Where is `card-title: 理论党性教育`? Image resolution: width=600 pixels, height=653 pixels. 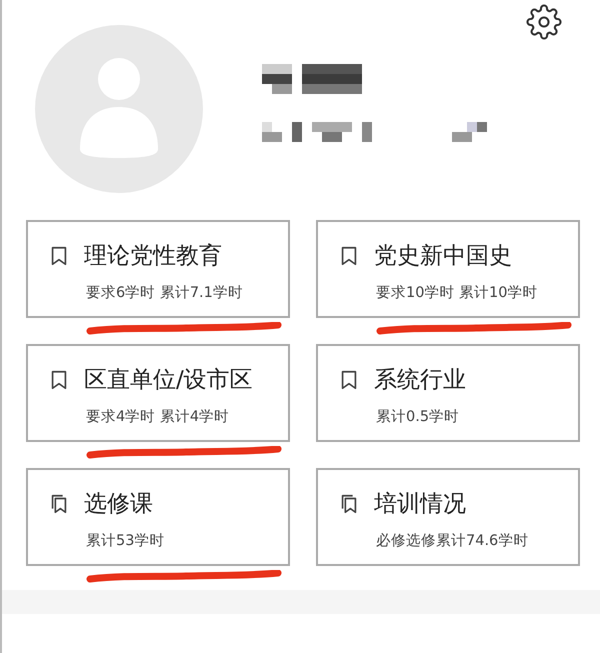
card-title: 理论党性教育 is located at coordinates (153, 256).